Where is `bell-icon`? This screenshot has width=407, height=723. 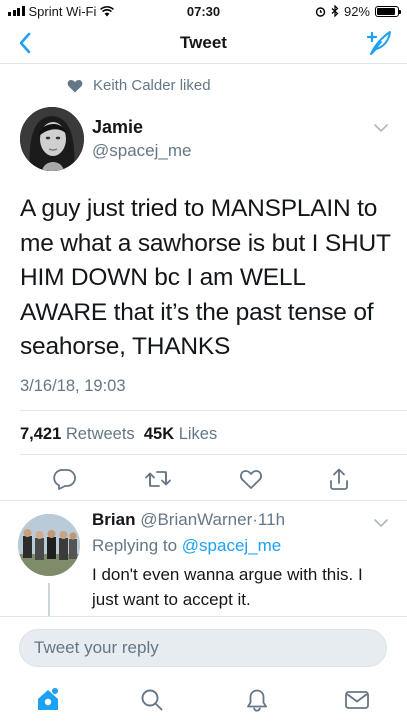
bell-icon is located at coordinates (257, 700).